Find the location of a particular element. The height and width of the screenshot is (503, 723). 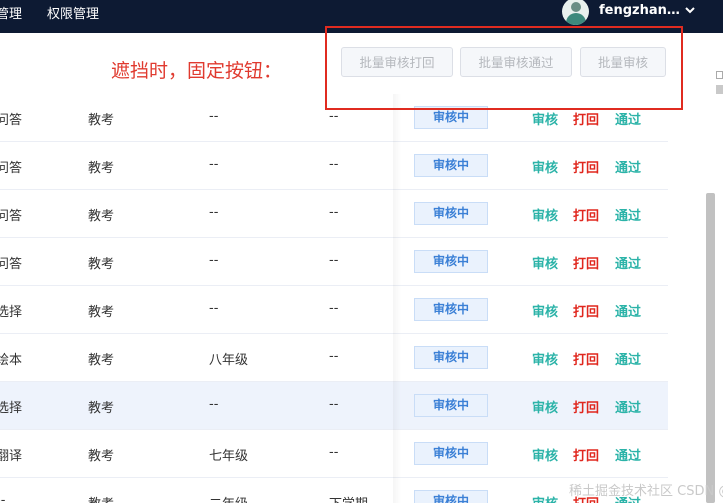

cell-type: 翻译 is located at coordinates (11, 456).